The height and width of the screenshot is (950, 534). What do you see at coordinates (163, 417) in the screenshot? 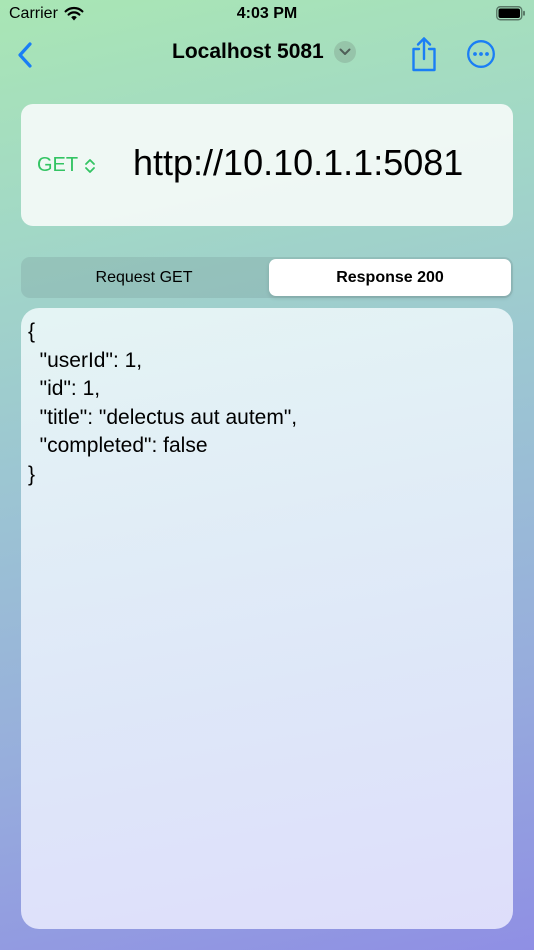
I see `json-line: "title": "delectus aut autem",` at bounding box center [163, 417].